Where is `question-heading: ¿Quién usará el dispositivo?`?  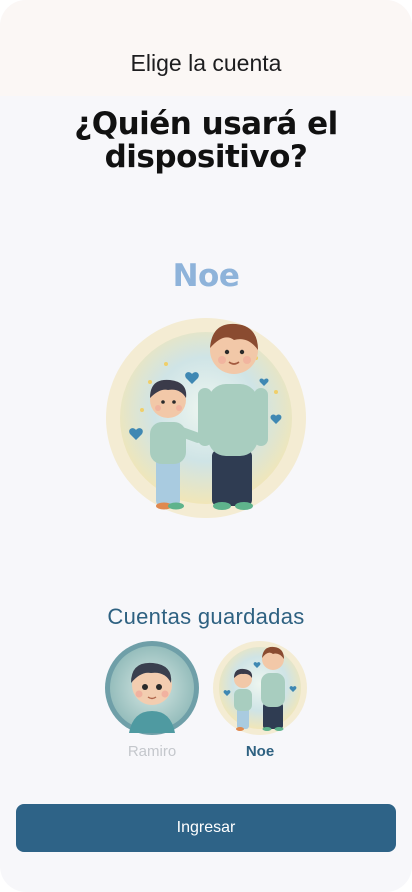
question-heading: ¿Quién usará el dispositivo? is located at coordinates (206, 140).